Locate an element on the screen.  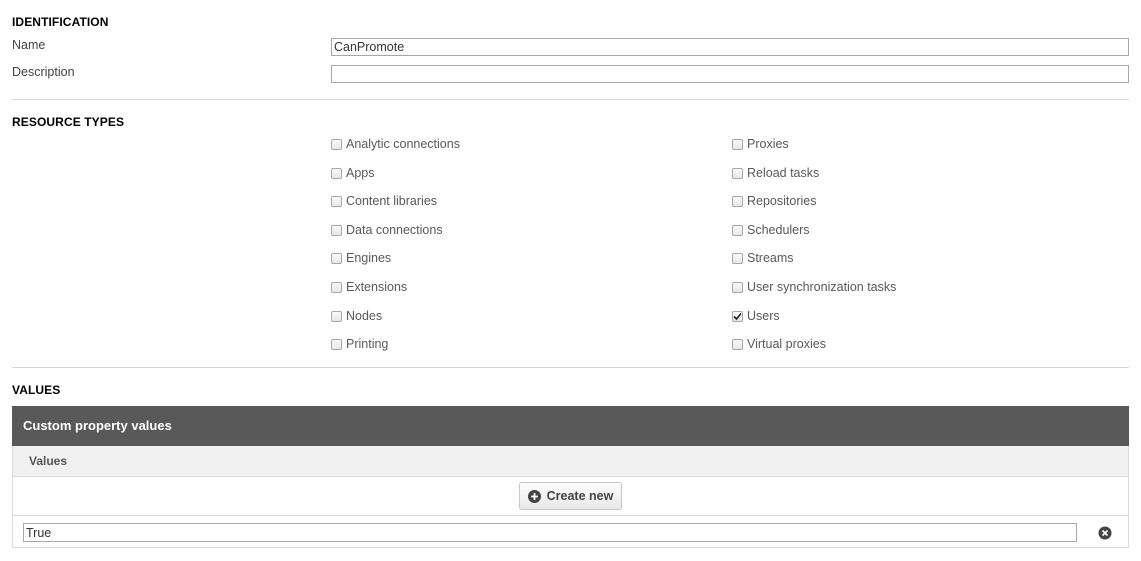
resource-type-analytic-connections: Analytic connections is located at coordinates (395, 144).